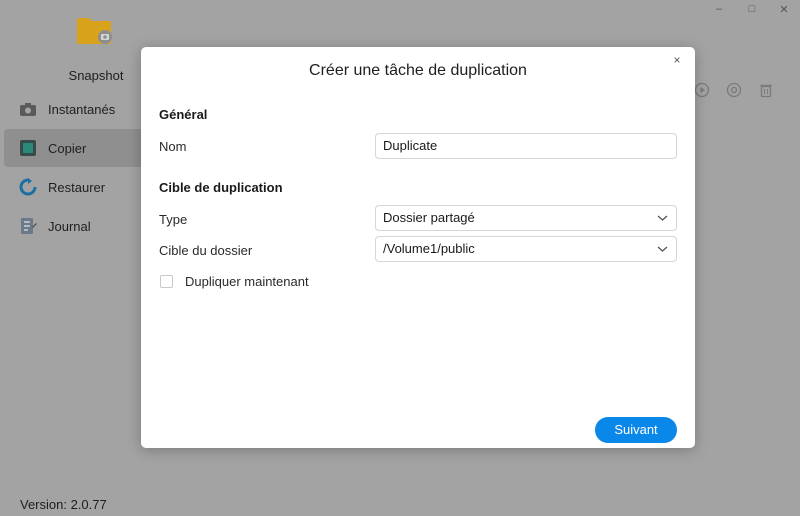  What do you see at coordinates (734, 90) in the screenshot?
I see `settings-icon` at bounding box center [734, 90].